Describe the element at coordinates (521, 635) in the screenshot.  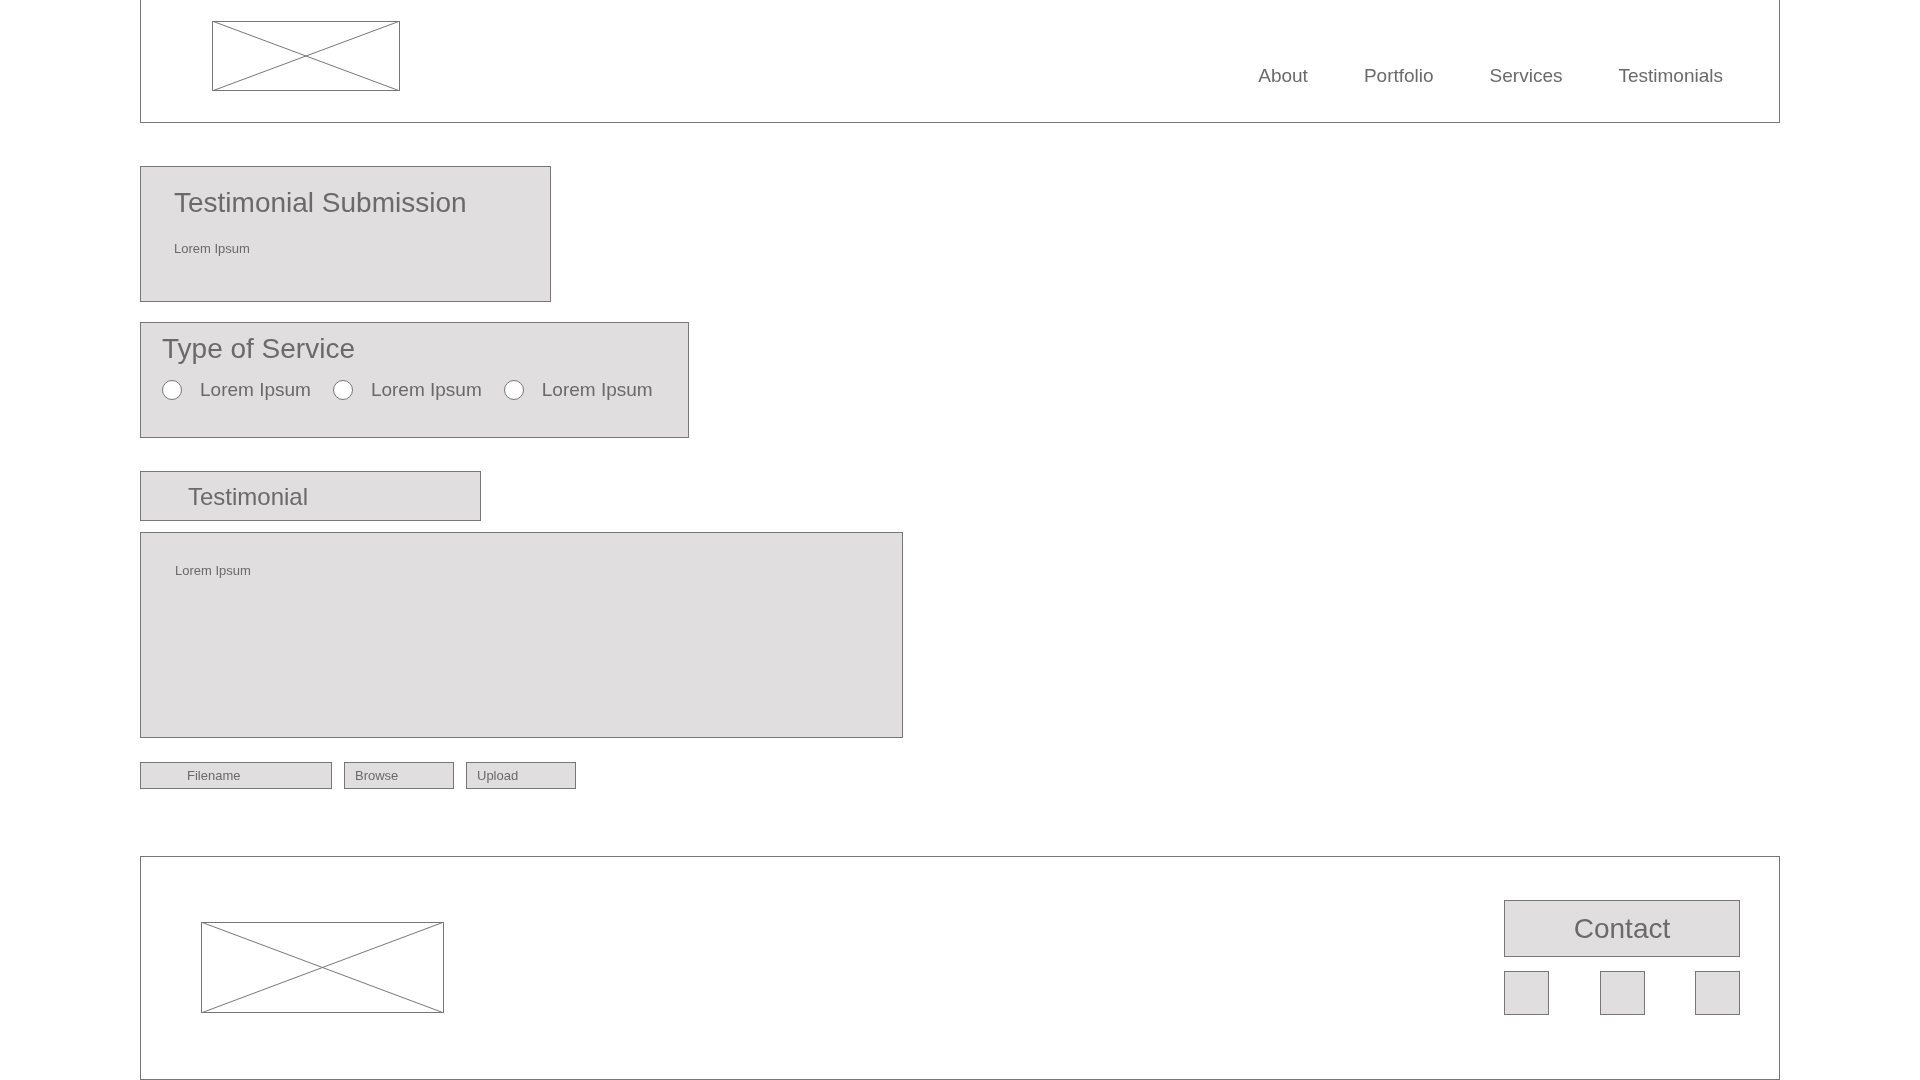
I see `testimonial-input: Lorem Ipsum` at that location.